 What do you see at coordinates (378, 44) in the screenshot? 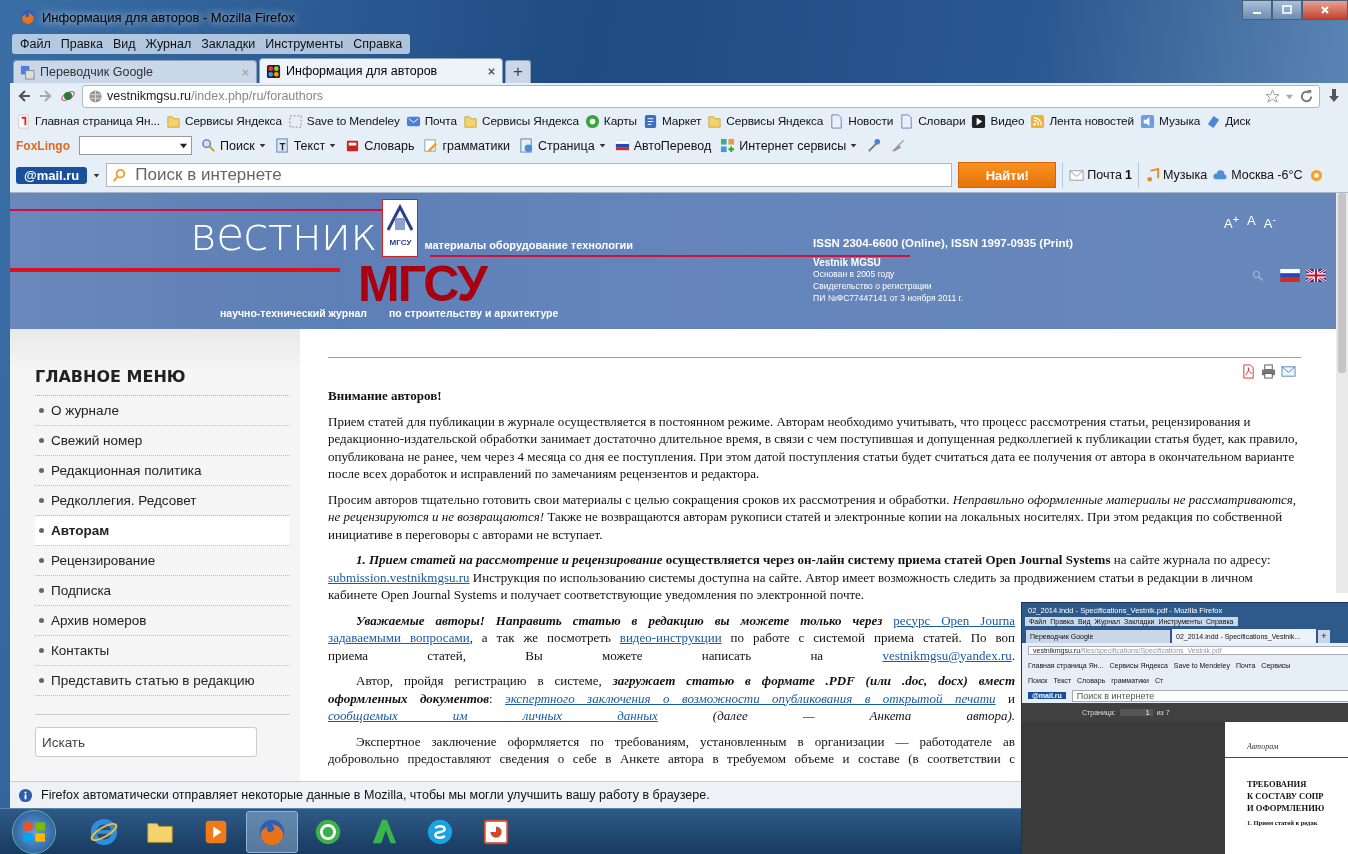
I see `menu-item: Справка` at bounding box center [378, 44].